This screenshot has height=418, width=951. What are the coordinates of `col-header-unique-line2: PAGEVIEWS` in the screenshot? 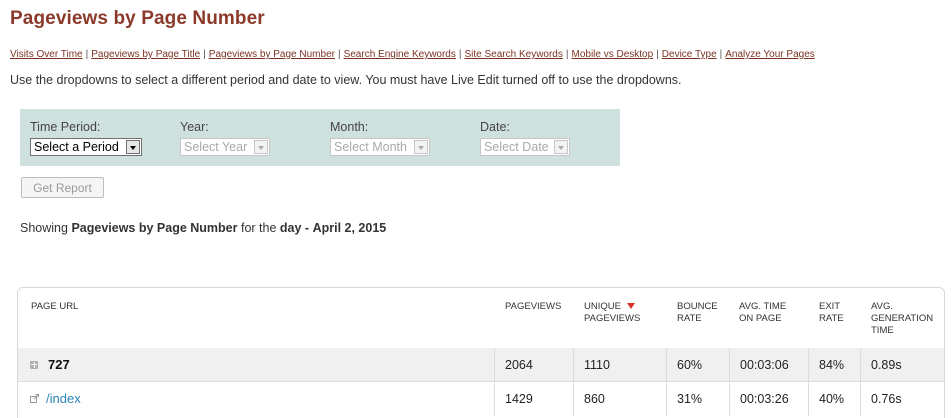 It's located at (612, 318).